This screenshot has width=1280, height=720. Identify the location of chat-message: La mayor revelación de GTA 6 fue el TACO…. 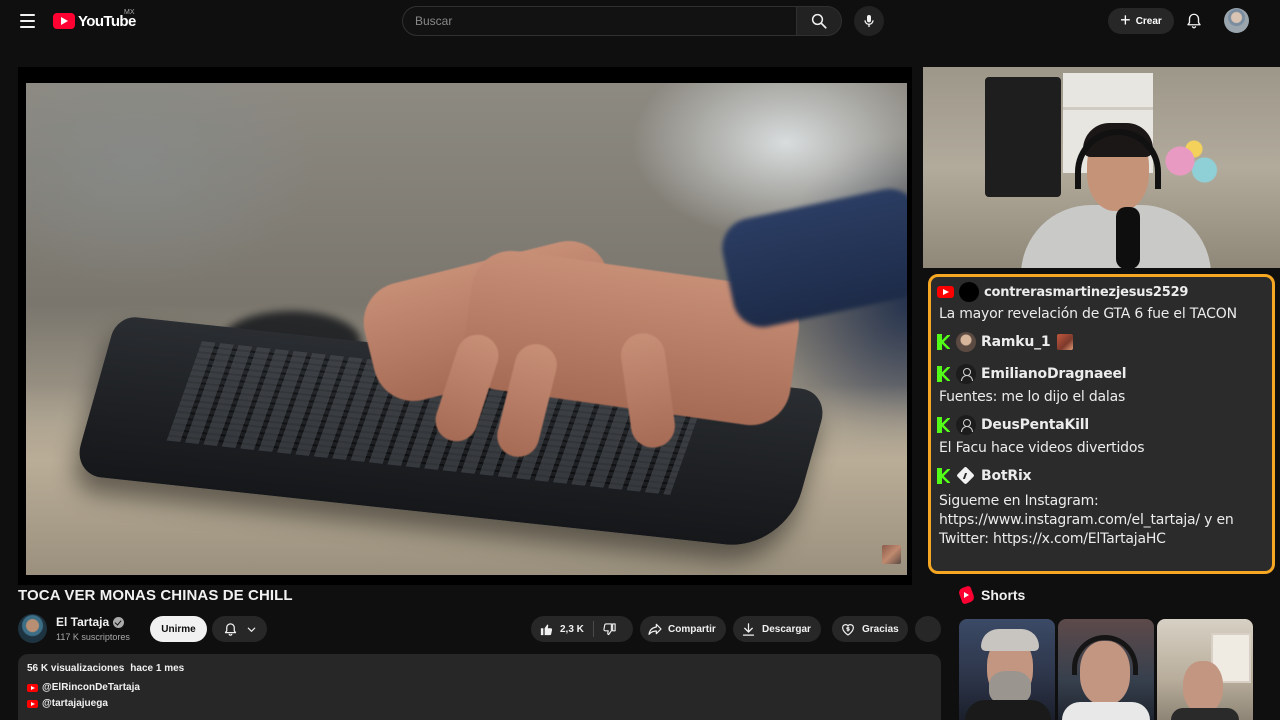
(1088, 314).